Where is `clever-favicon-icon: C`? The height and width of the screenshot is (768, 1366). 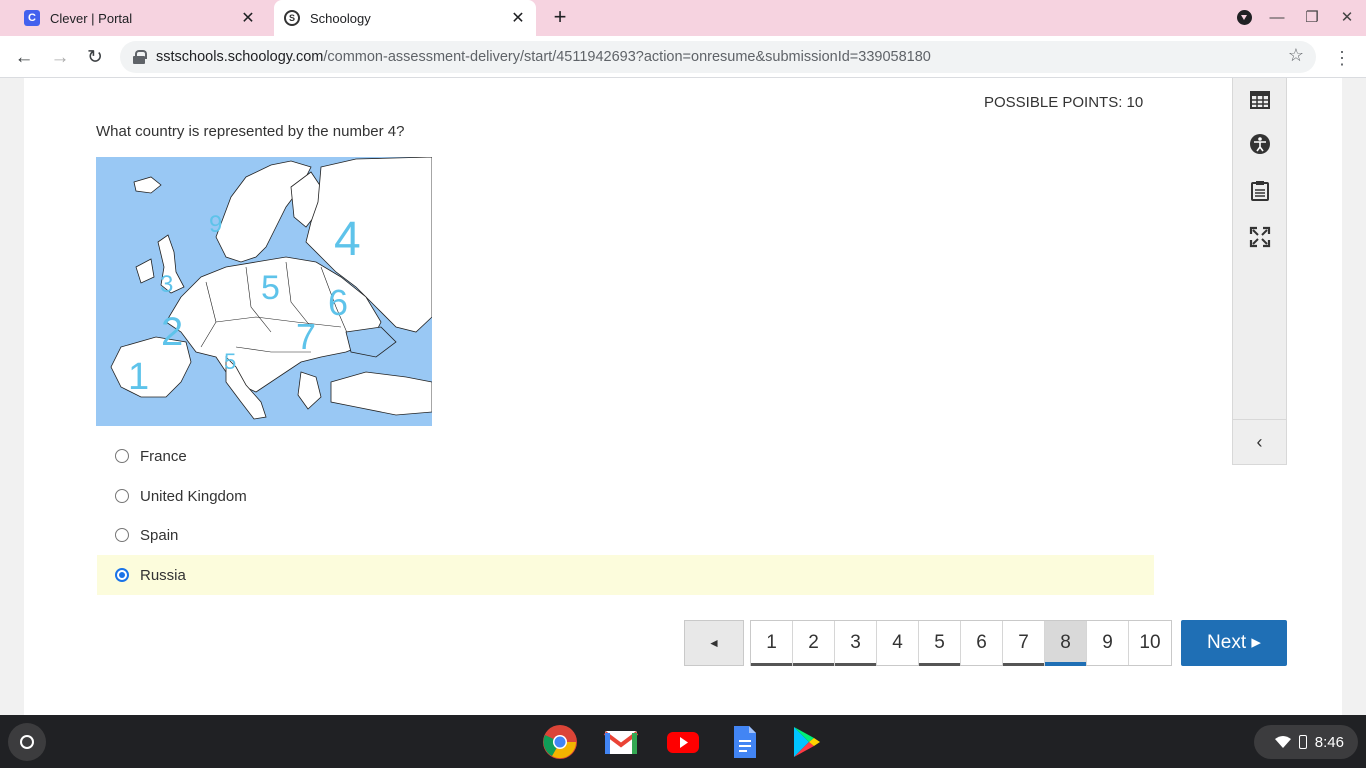
clever-favicon-icon: C is located at coordinates (32, 18).